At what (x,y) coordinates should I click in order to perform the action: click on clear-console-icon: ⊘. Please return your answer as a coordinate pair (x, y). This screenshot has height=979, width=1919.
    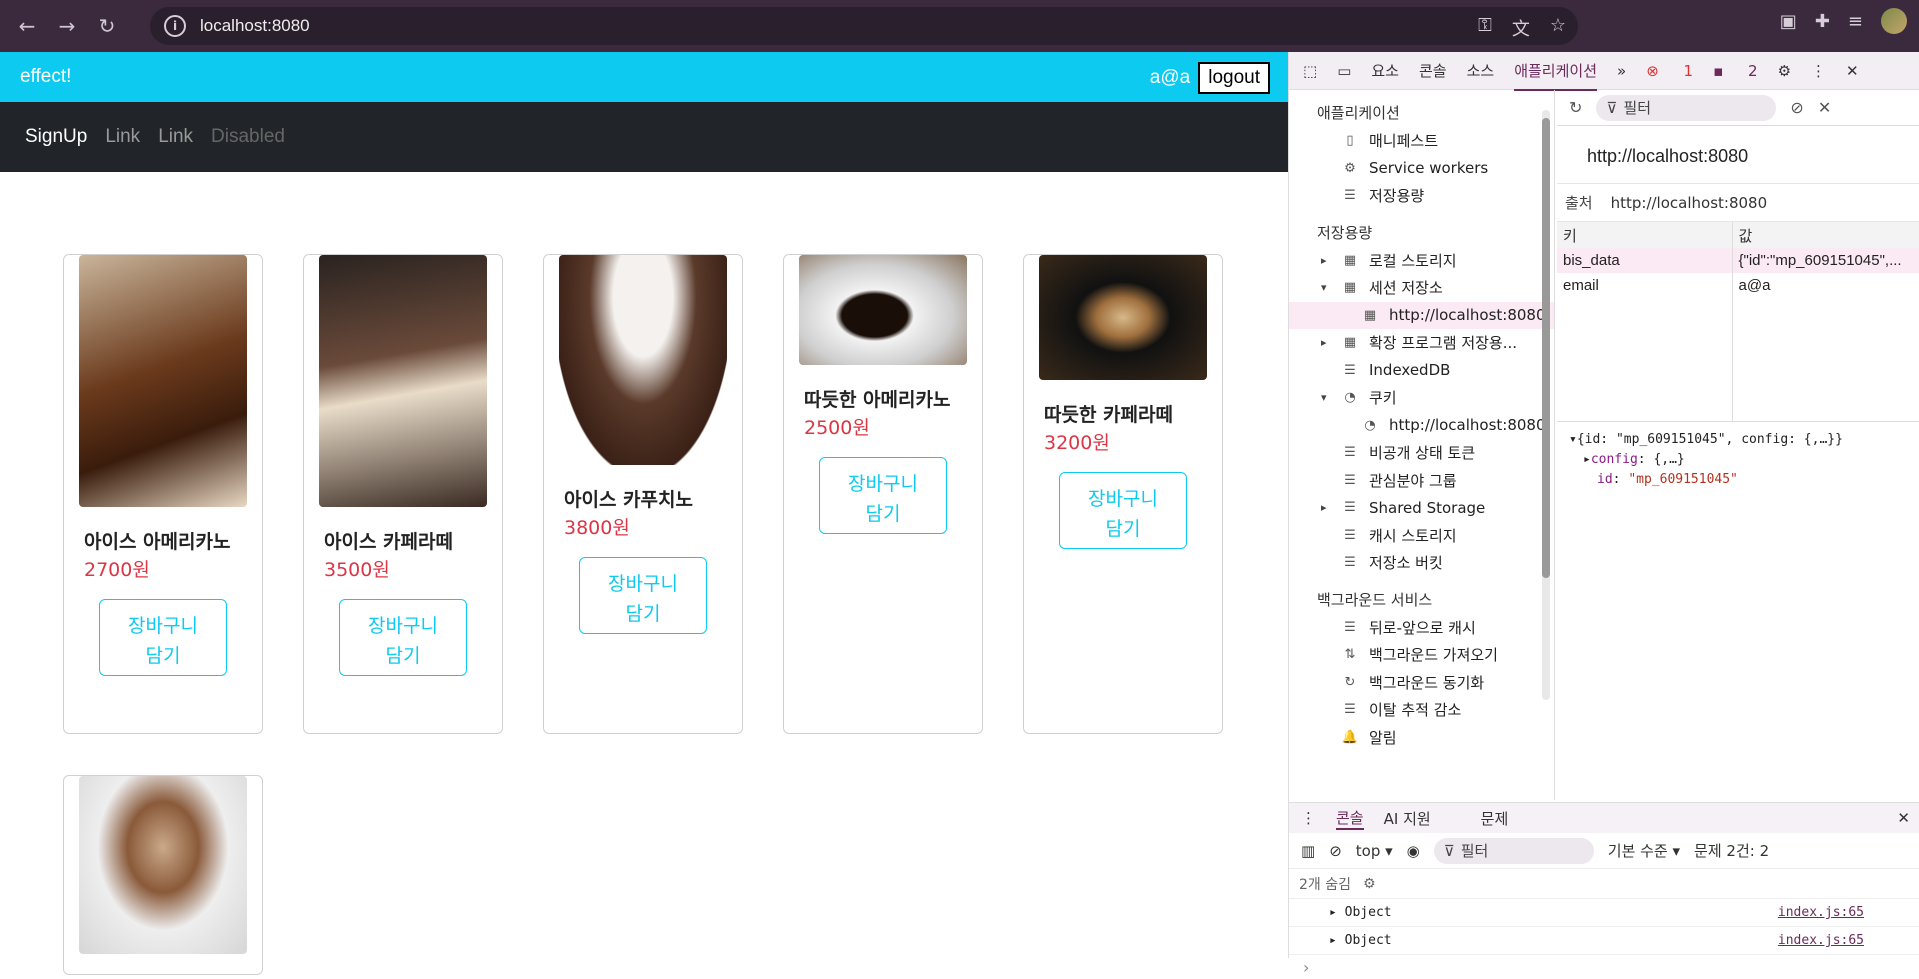
    Looking at the image, I should click on (1335, 851).